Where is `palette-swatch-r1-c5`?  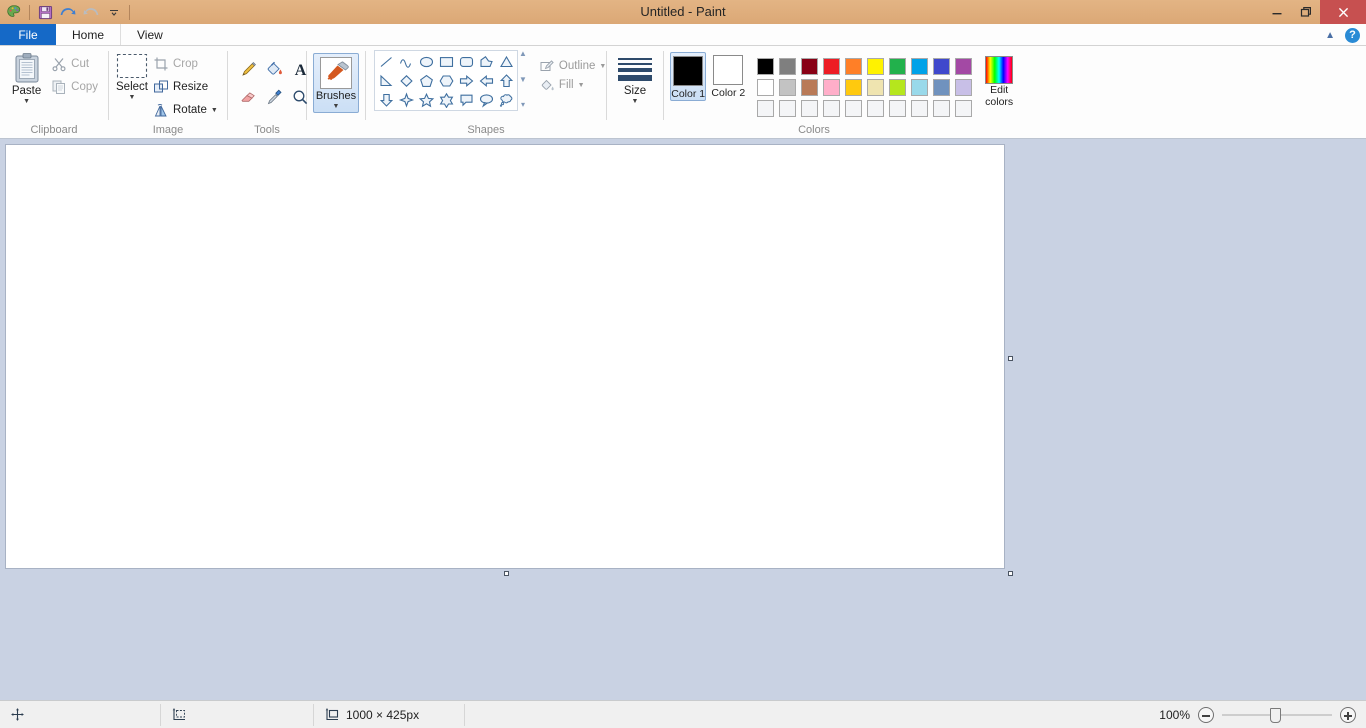 palette-swatch-r1-c5 is located at coordinates (853, 66).